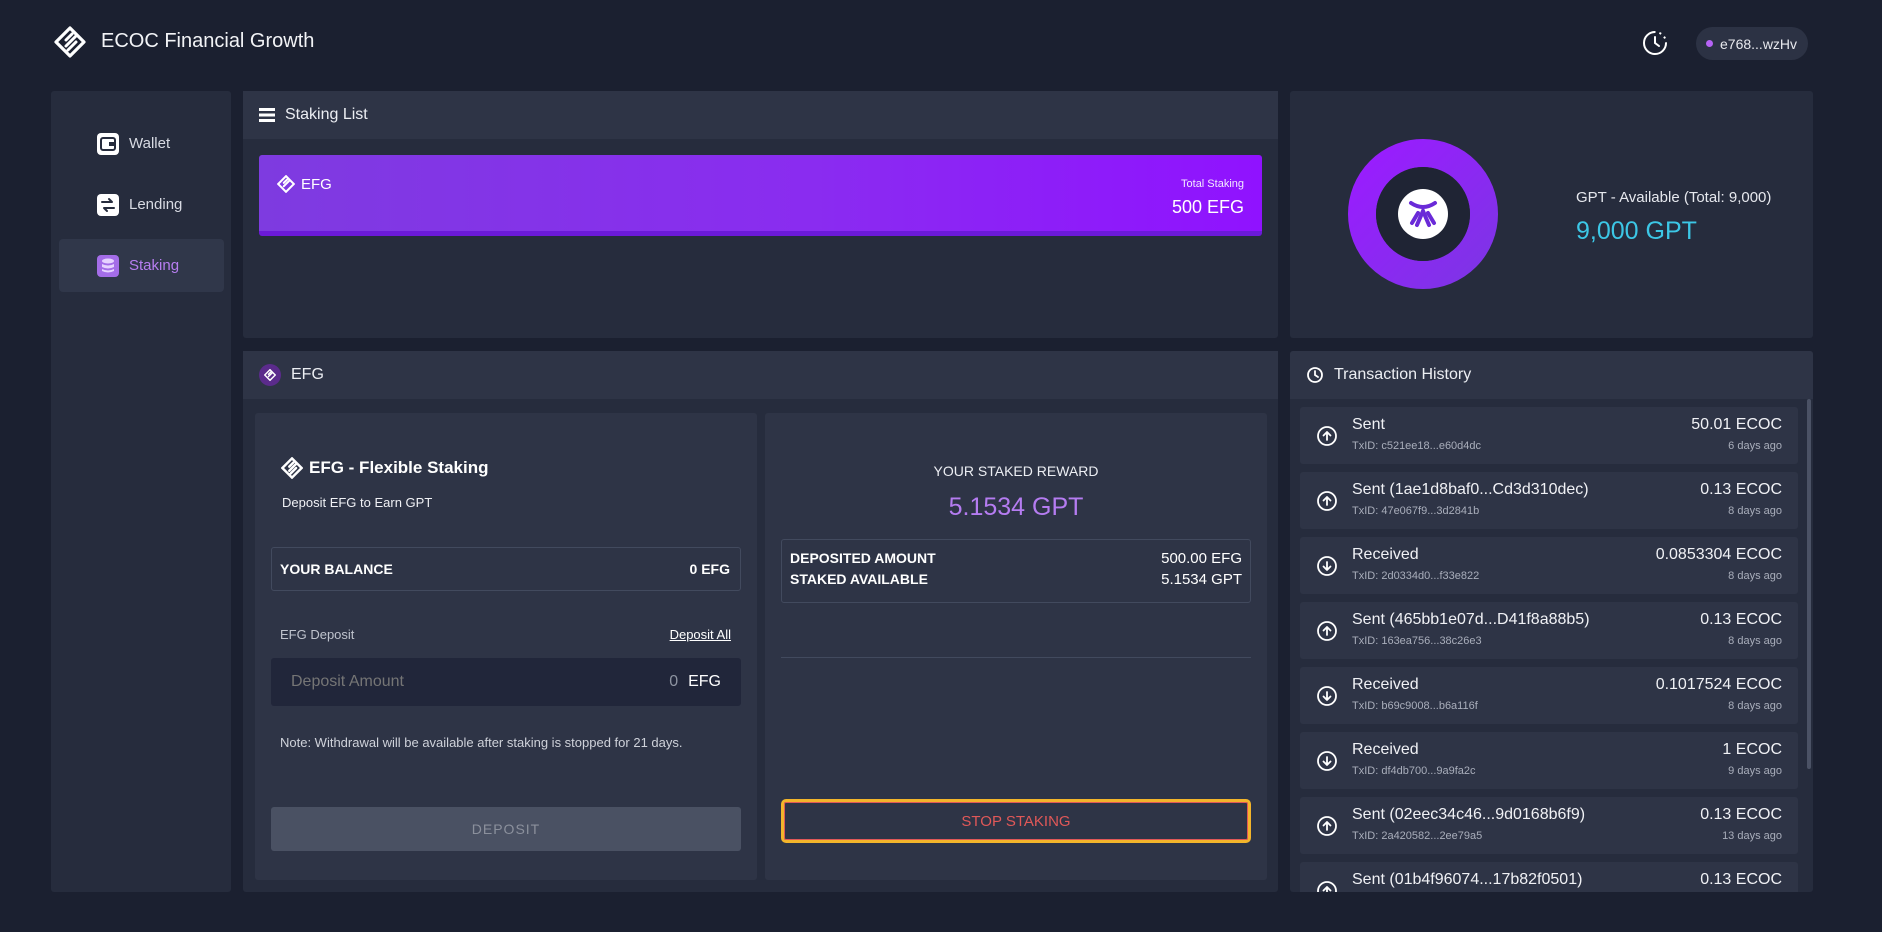 The height and width of the screenshot is (932, 1882). I want to click on flexible-staking-subtitle: Deposit EFG to Earn GPT, so click(357, 502).